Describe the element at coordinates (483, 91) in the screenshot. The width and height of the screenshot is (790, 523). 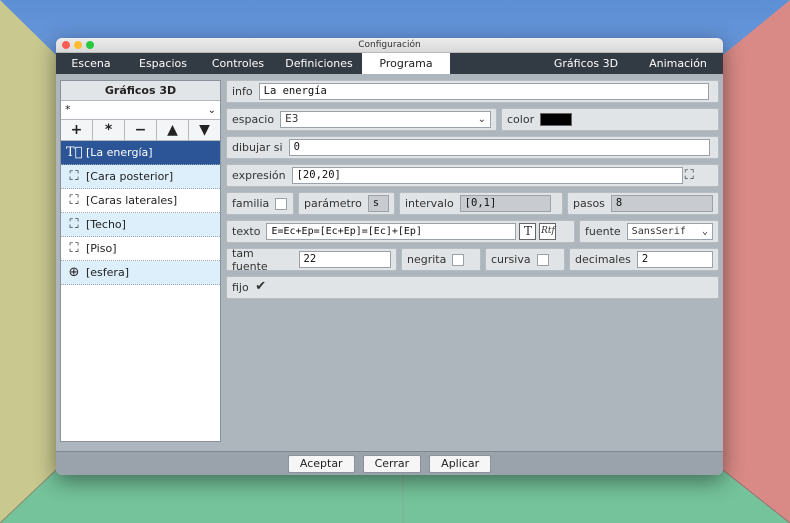
I see `info-input: La energía` at that location.